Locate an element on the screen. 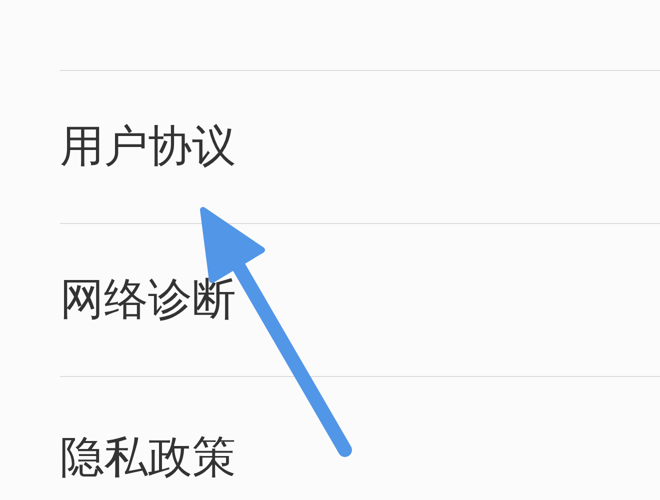  settings-item: 隐私政策 is located at coordinates (148, 458).